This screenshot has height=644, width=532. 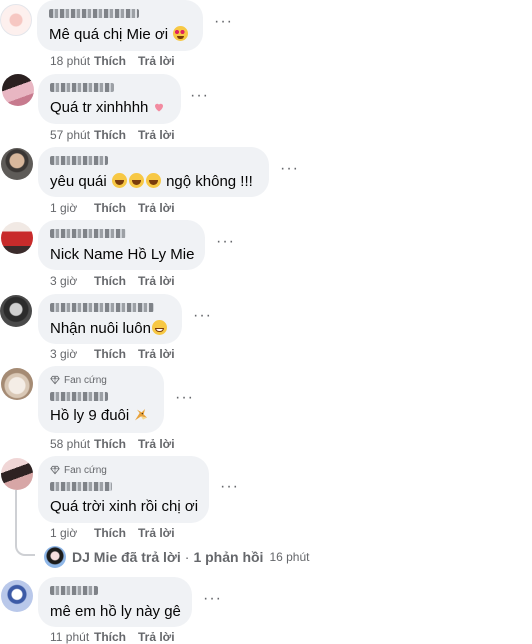 What do you see at coordinates (72, 135) in the screenshot?
I see `comment-time: 57 phút` at bounding box center [72, 135].